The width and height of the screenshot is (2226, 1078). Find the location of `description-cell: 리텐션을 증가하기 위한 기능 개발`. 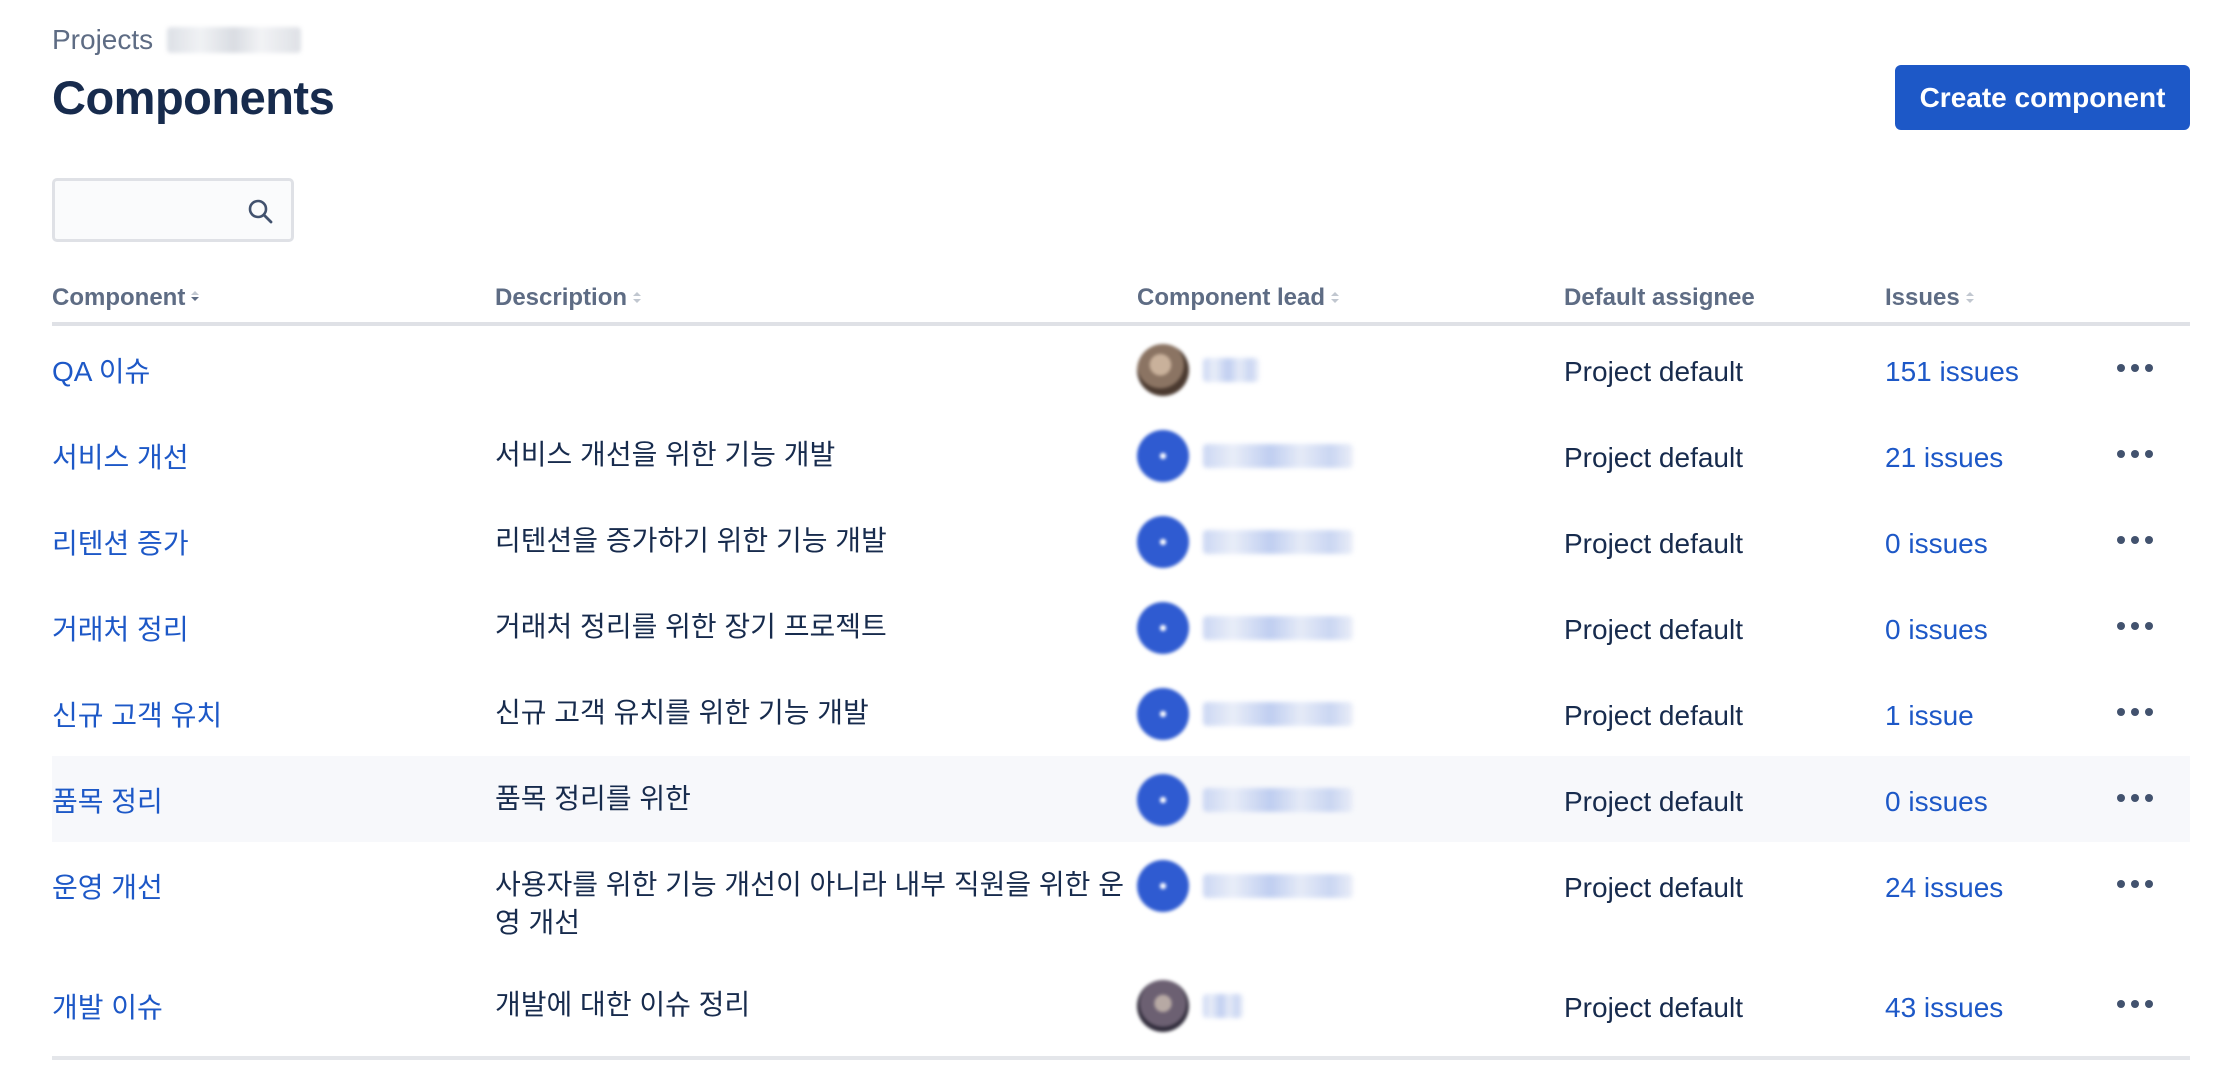

description-cell: 리텐션을 증가하기 위한 기능 개발 is located at coordinates (691, 540).